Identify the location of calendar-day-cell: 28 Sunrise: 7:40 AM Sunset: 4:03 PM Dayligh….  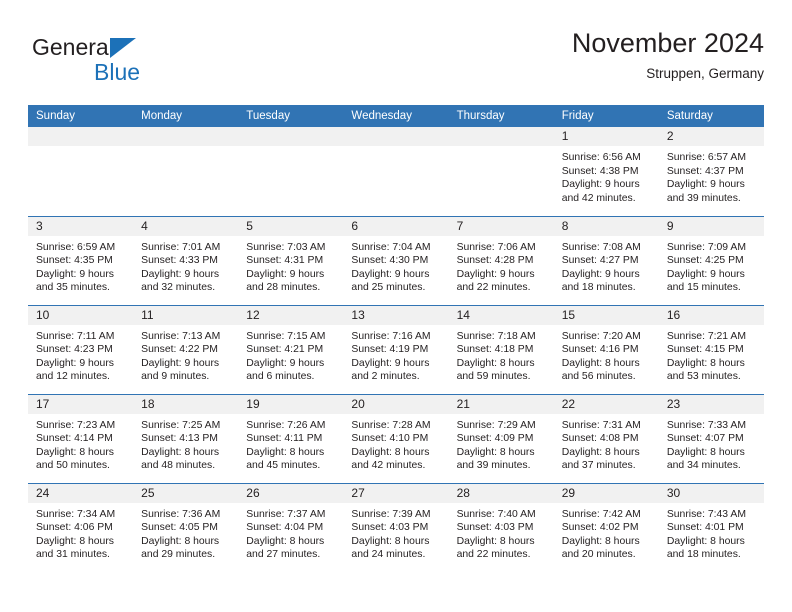
(501, 527).